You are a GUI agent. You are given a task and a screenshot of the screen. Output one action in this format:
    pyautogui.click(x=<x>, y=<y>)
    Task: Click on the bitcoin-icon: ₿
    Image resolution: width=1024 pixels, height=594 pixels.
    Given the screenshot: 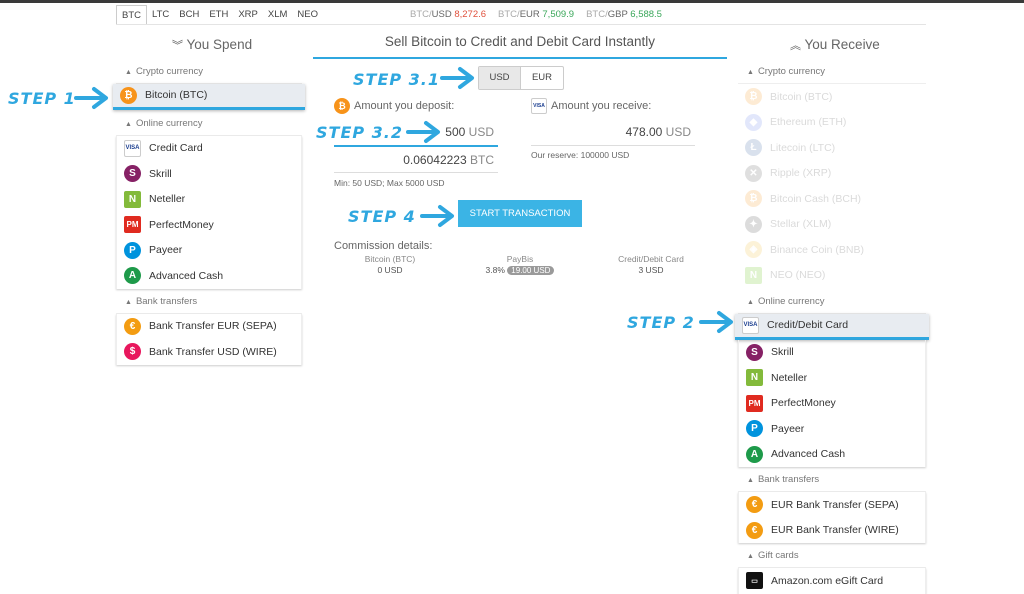 What is the action you would take?
    pyautogui.click(x=753, y=97)
    